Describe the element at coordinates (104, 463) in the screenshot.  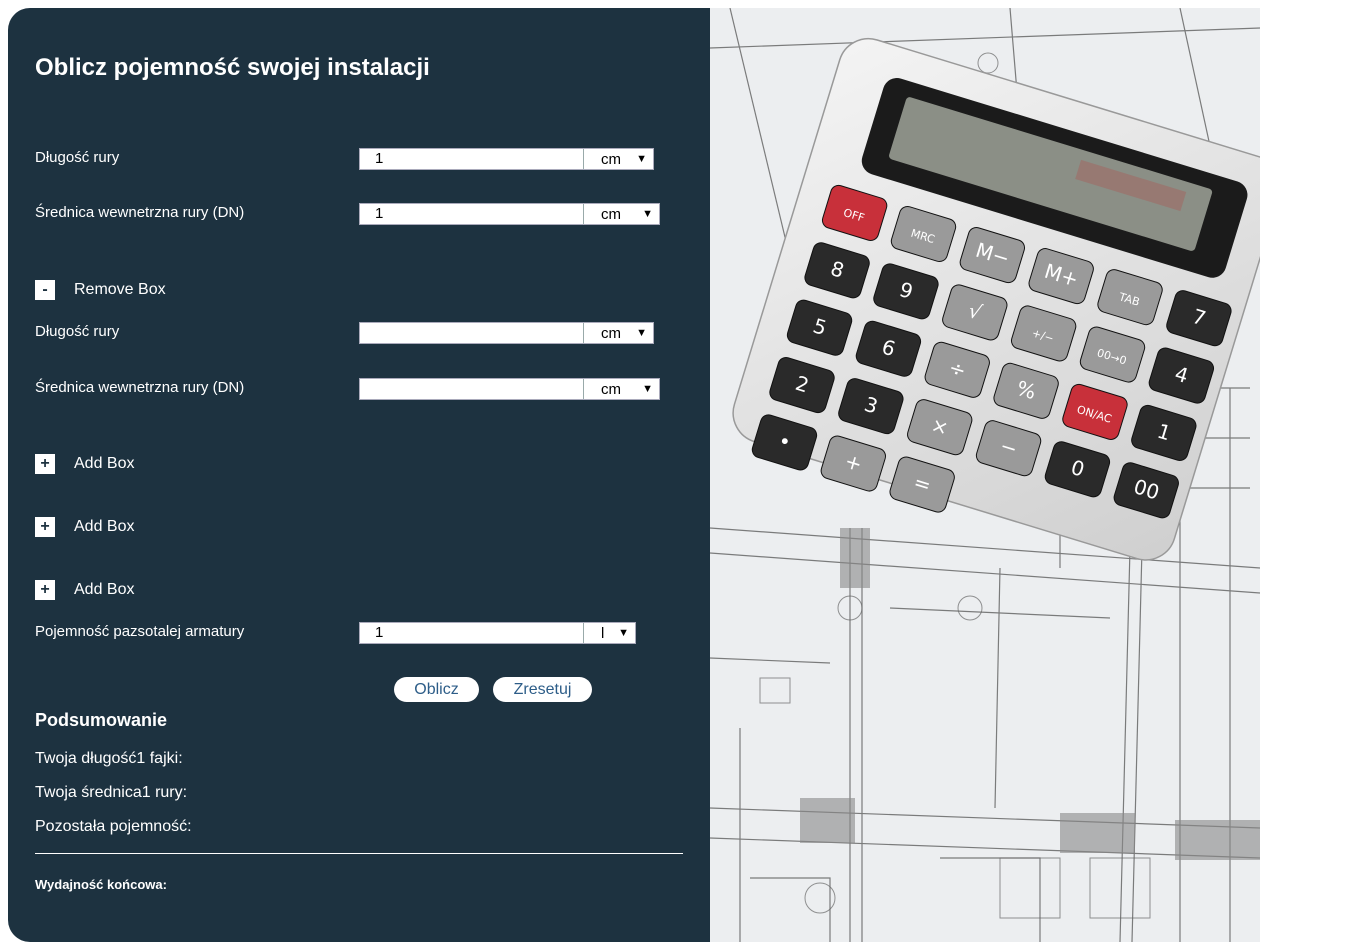
I see `add-box-label-1: Add Box` at that location.